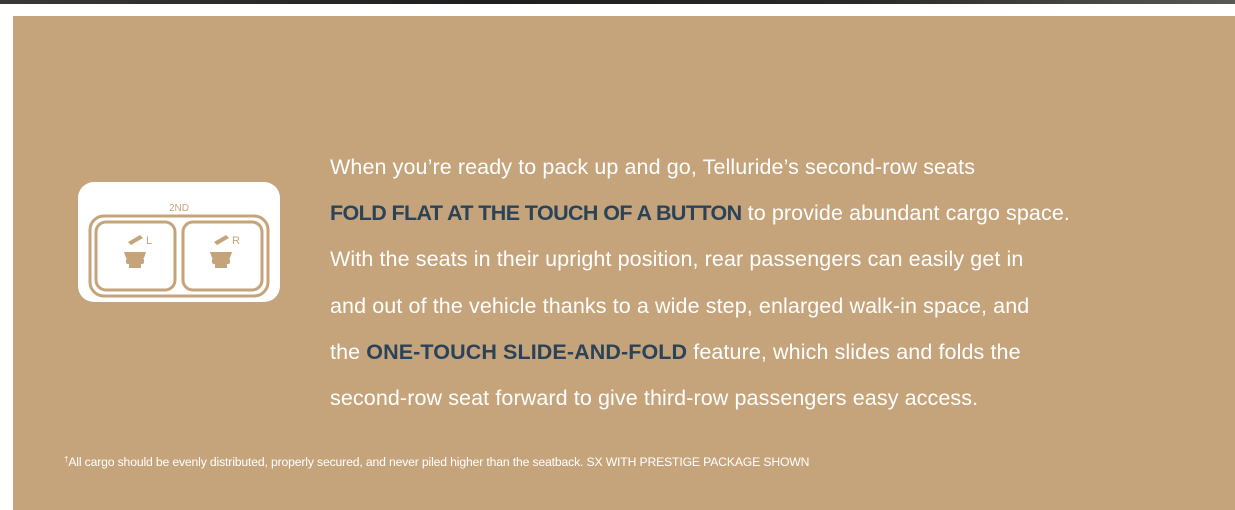  Describe the element at coordinates (149, 241) in the screenshot. I see `left-seat-marker: L` at that location.